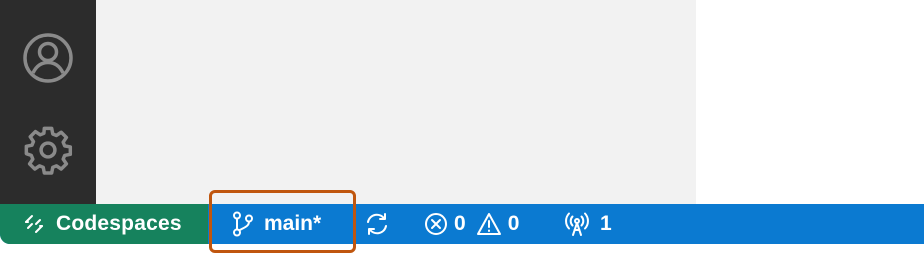  I want to click on activity-bar, so click(48, 102).